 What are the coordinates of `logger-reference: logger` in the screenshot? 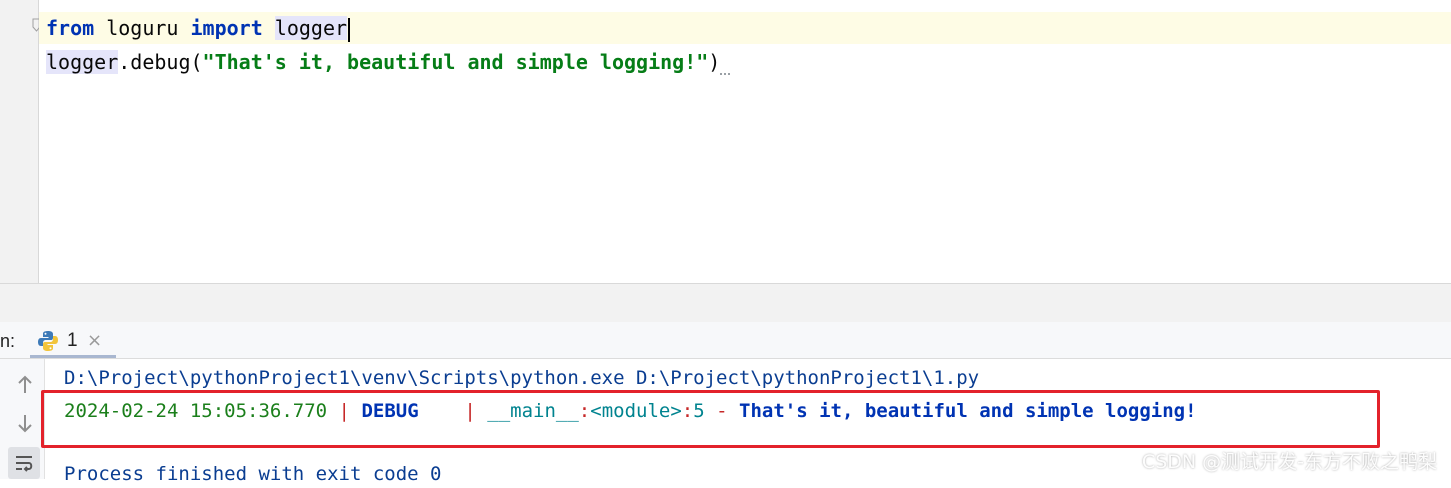 It's located at (82, 62).